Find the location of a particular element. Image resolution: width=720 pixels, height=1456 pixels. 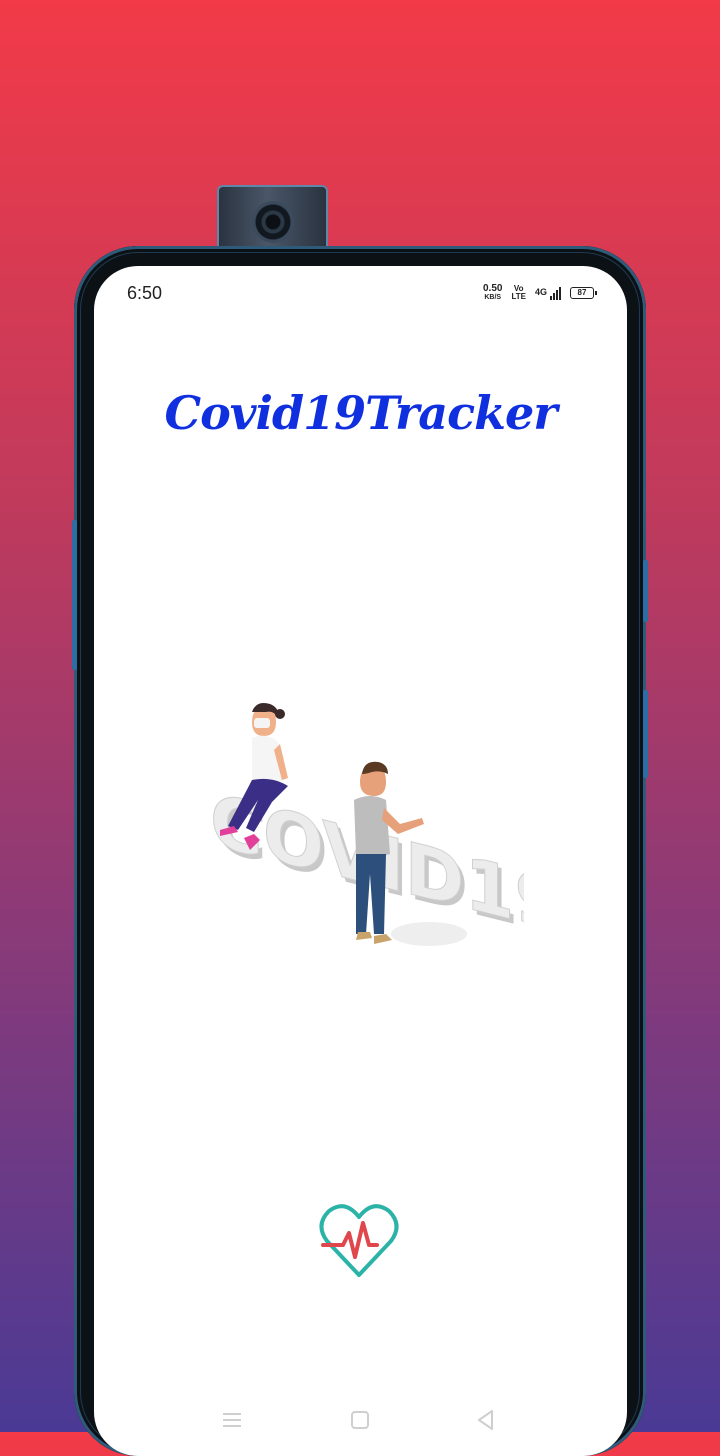

status-icons: 0.50 KB/S Vo LTE 4G 87 is located at coordinates (540, 293).